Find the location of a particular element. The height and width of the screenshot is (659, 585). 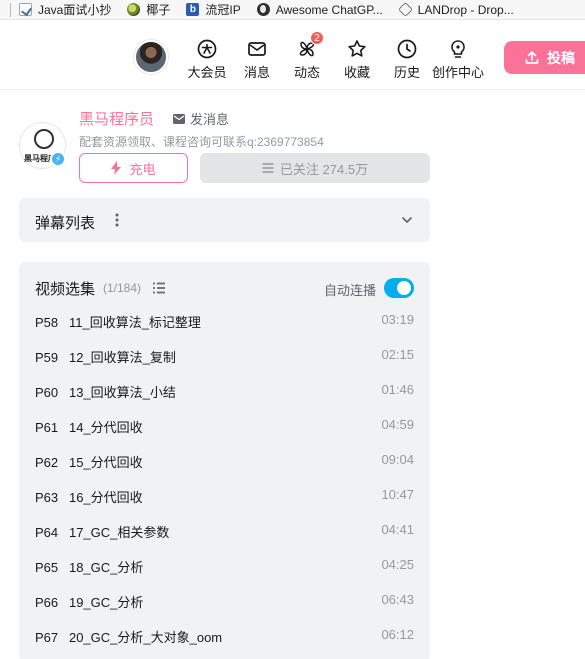

episode-row: P66 19_GC_分析 06:43 is located at coordinates (224, 599).